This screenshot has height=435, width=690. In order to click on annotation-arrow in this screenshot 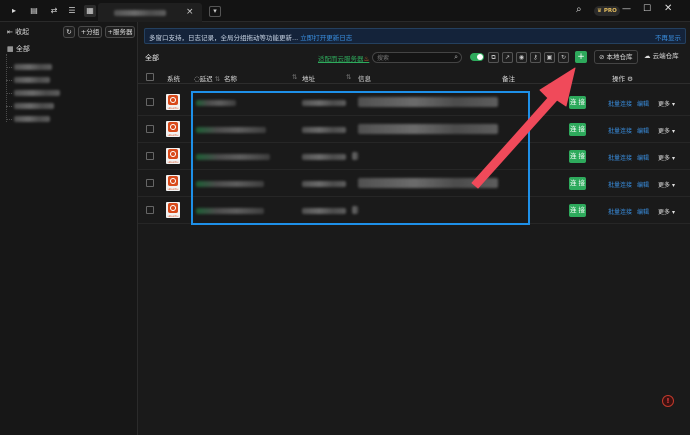, I will do `click(523, 128)`.